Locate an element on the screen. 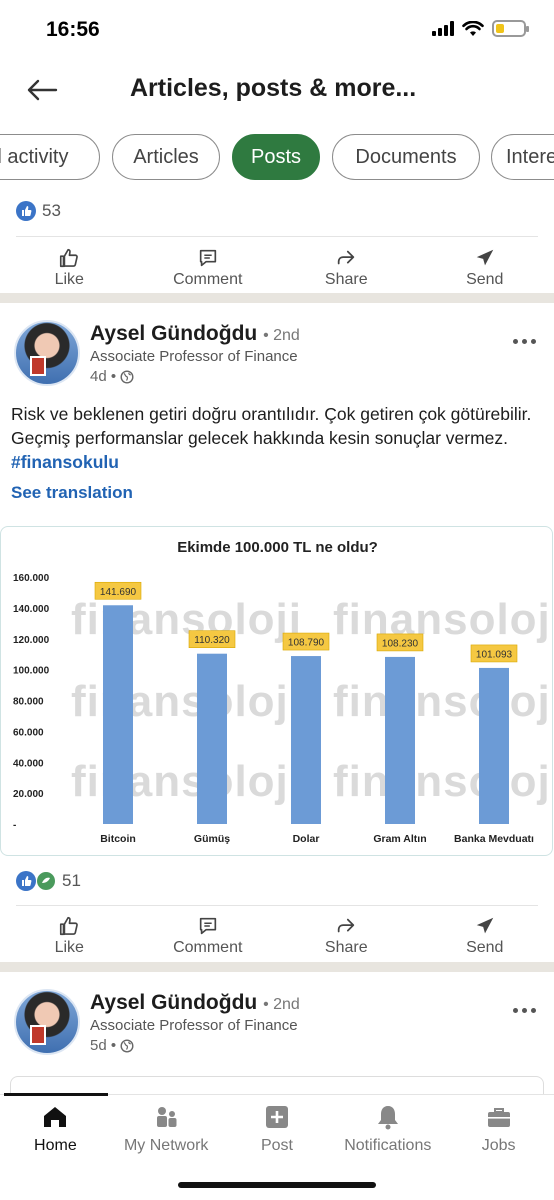  post-icon is located at coordinates (276, 1117).